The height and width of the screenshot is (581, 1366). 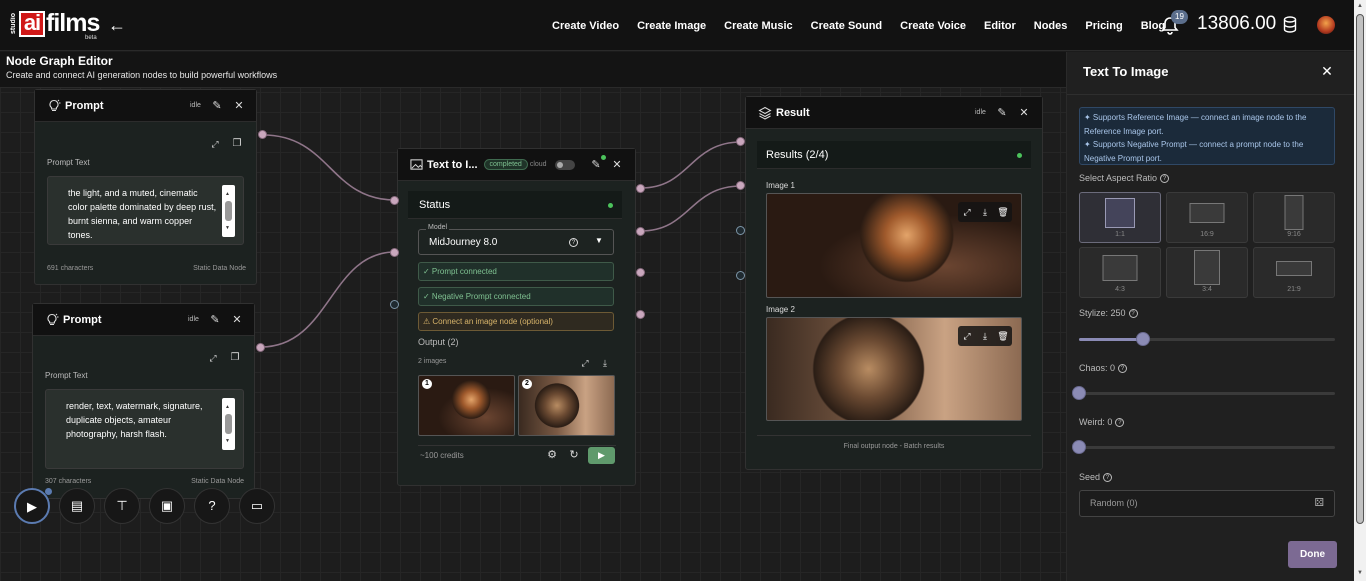 I want to click on t2i-image-input-port, so click(x=394, y=304).